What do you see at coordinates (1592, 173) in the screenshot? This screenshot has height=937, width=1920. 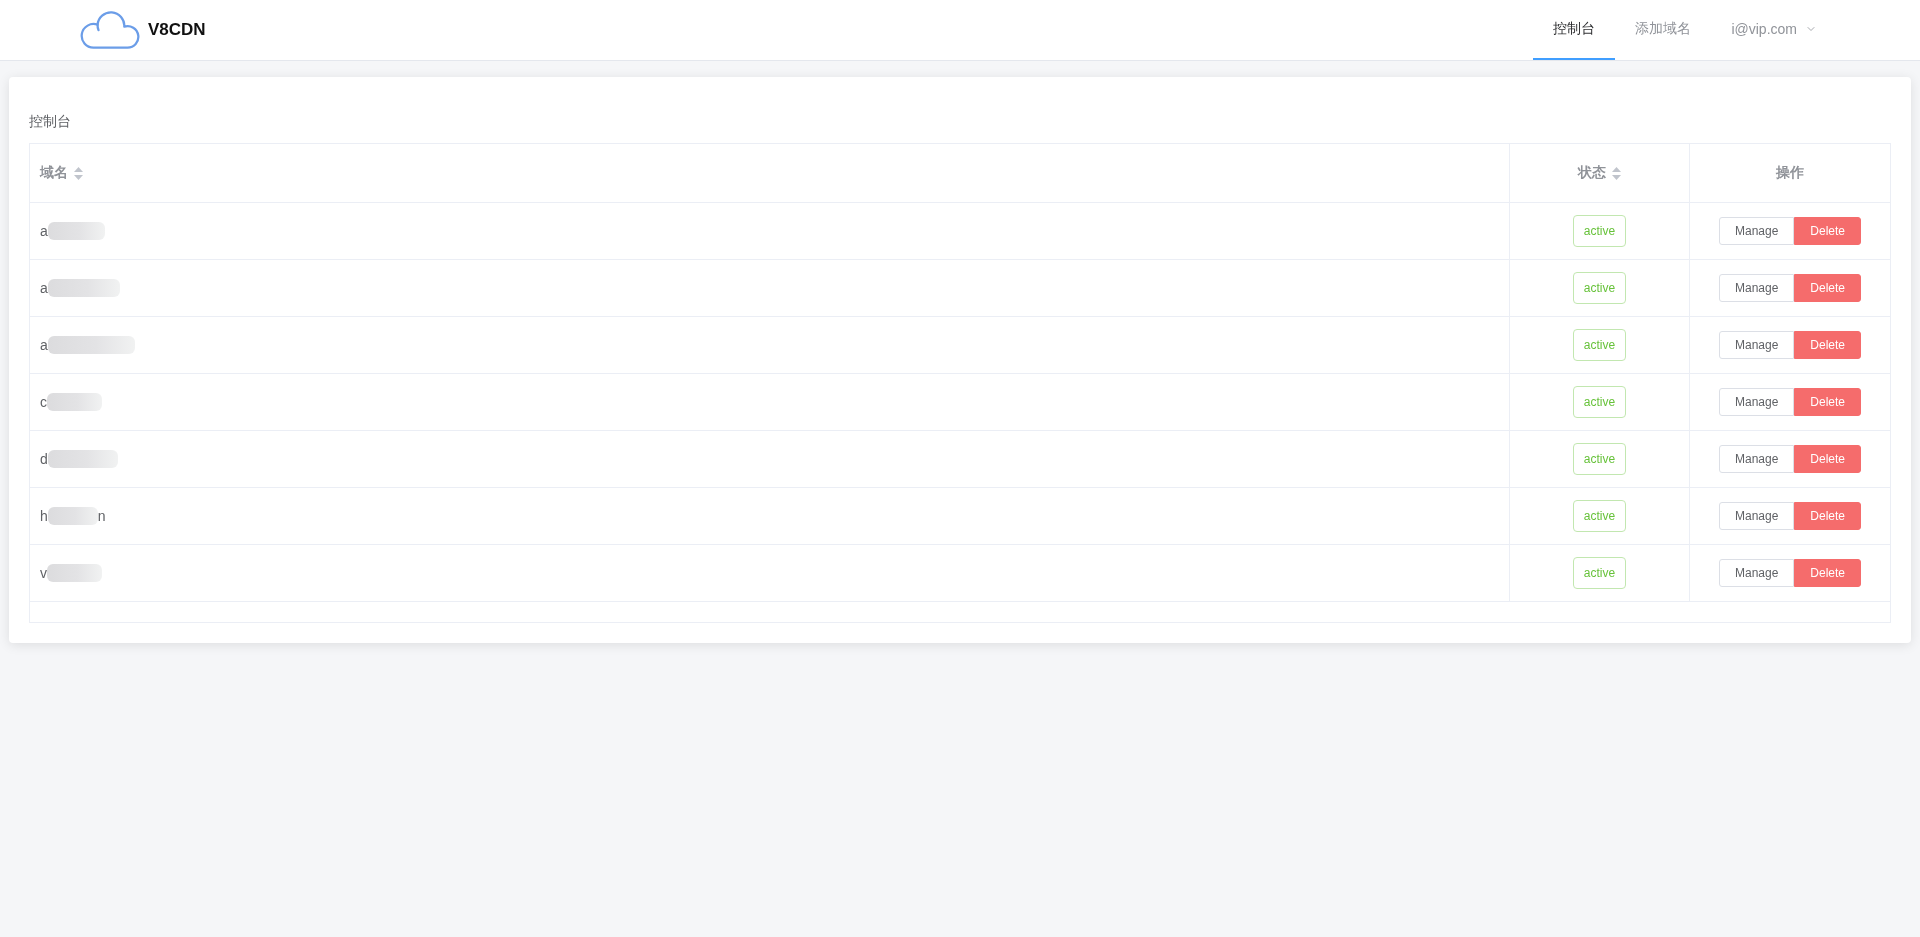 I see `column-label: 状态` at bounding box center [1592, 173].